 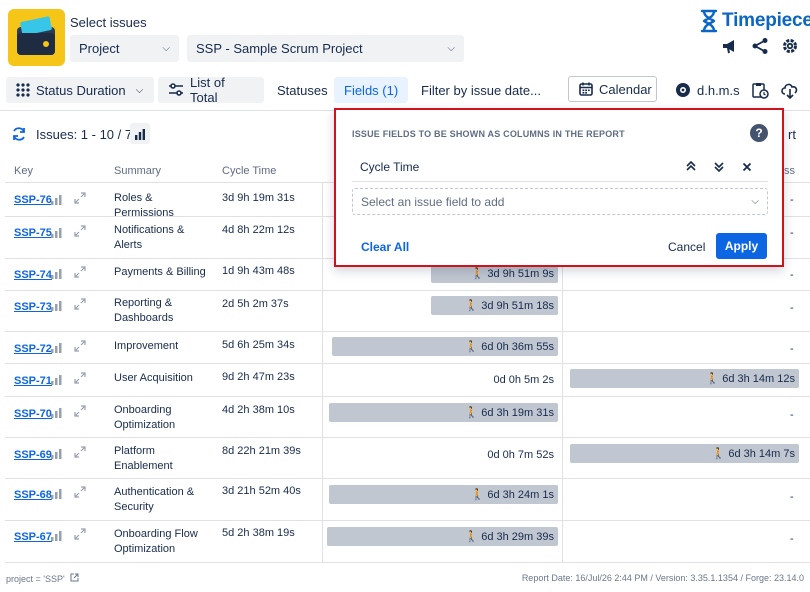 I want to click on time-format-button: d.h.m.s, so click(x=707, y=90).